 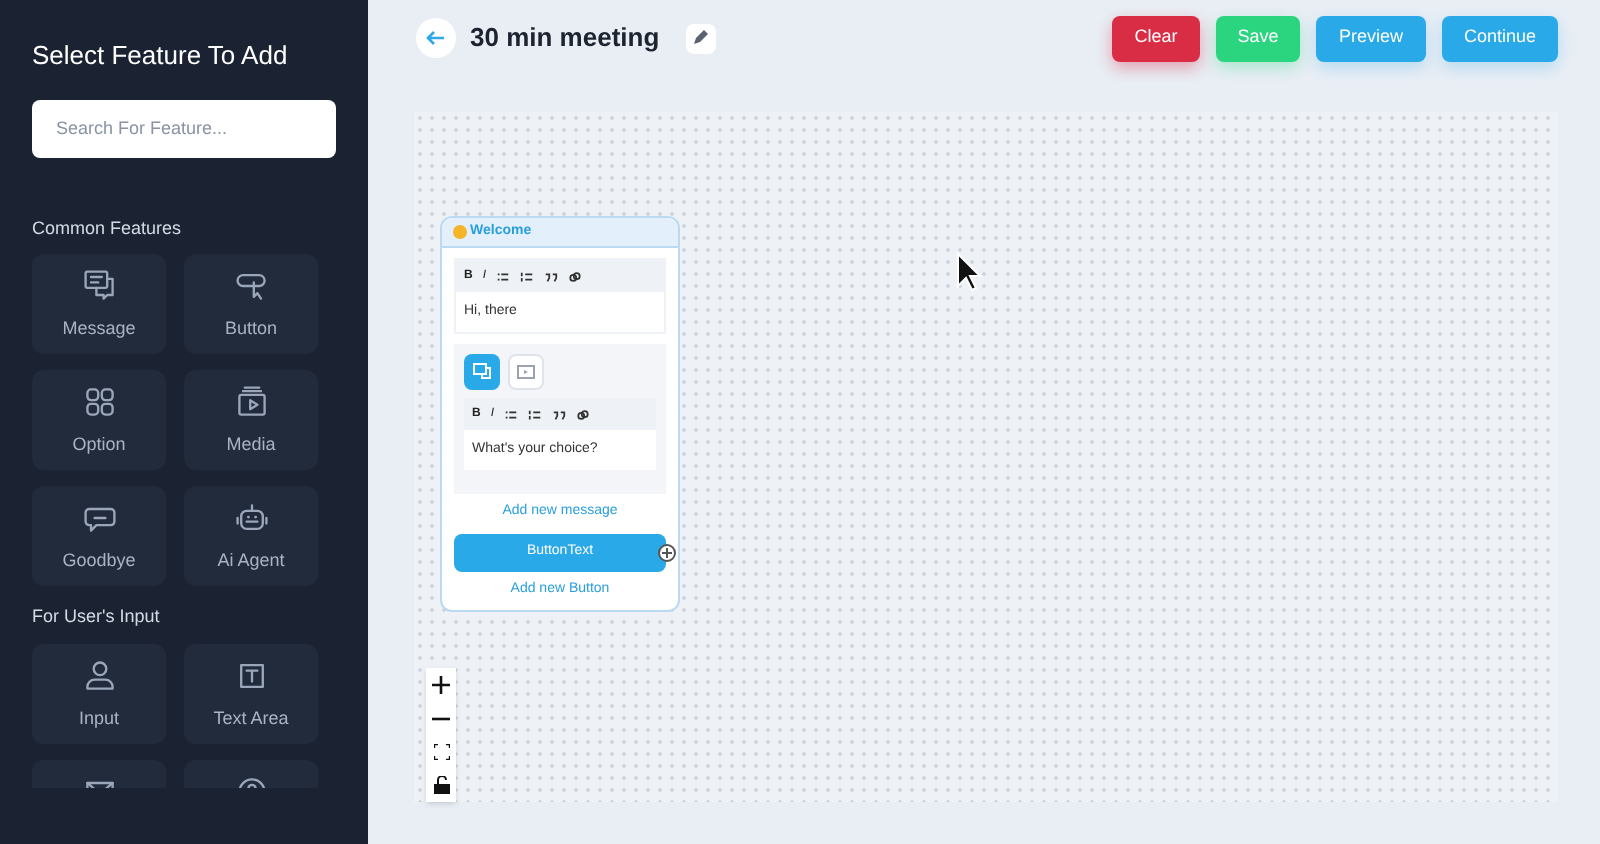 I want to click on robot-icon, so click(x=251, y=518).